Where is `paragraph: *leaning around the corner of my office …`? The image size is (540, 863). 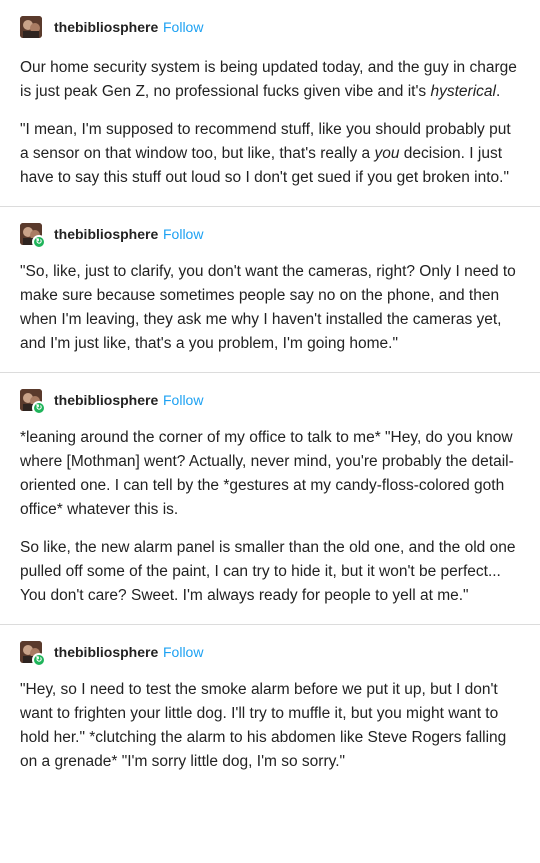 paragraph: *leaning around the corner of my office … is located at coordinates (267, 473).